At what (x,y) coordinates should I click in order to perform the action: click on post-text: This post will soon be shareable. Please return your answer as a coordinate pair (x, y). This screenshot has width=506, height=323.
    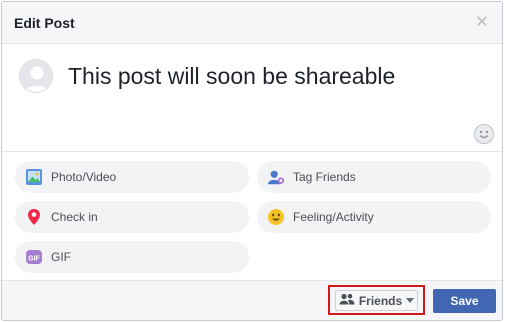
    Looking at the image, I should click on (268, 76).